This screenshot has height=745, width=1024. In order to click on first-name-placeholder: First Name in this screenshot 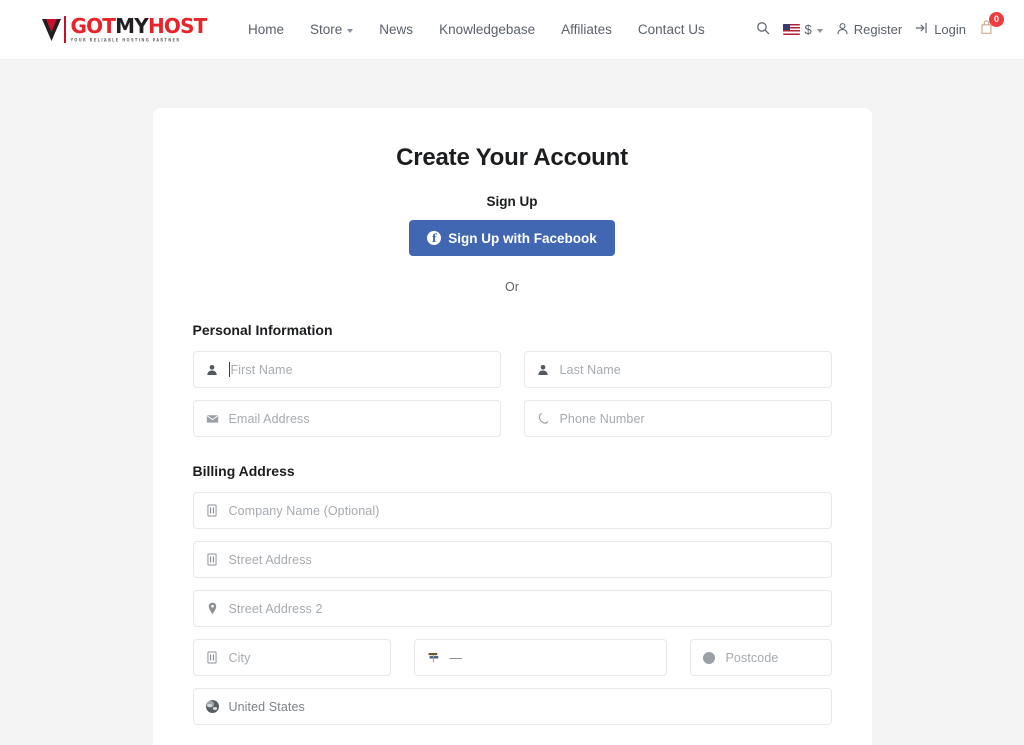, I will do `click(261, 369)`.